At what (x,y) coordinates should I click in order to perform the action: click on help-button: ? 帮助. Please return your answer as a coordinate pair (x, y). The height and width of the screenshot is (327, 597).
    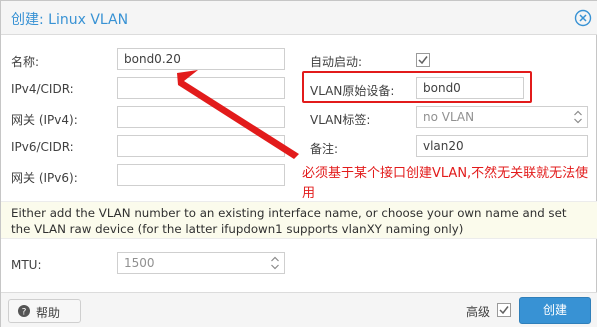
    Looking at the image, I should click on (44, 311).